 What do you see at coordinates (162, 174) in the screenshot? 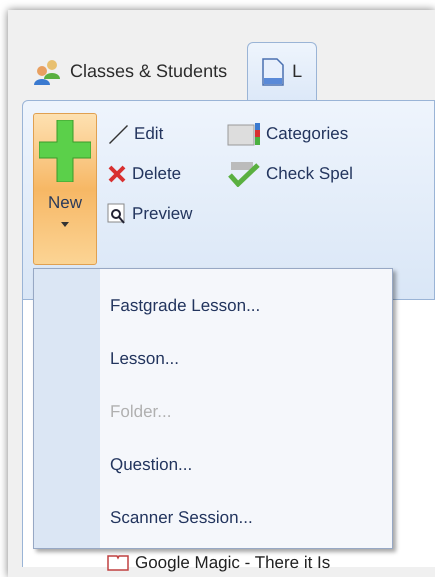
I see `ribbon-command: Delete` at bounding box center [162, 174].